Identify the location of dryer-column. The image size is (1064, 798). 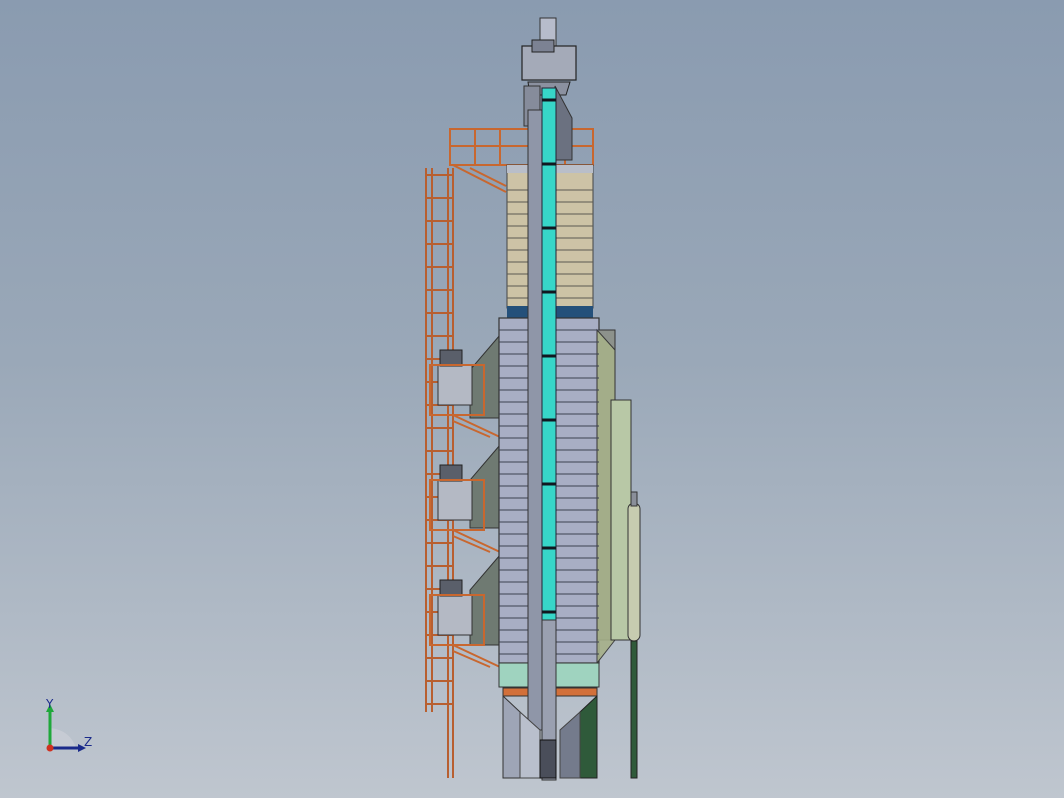
(565, 507).